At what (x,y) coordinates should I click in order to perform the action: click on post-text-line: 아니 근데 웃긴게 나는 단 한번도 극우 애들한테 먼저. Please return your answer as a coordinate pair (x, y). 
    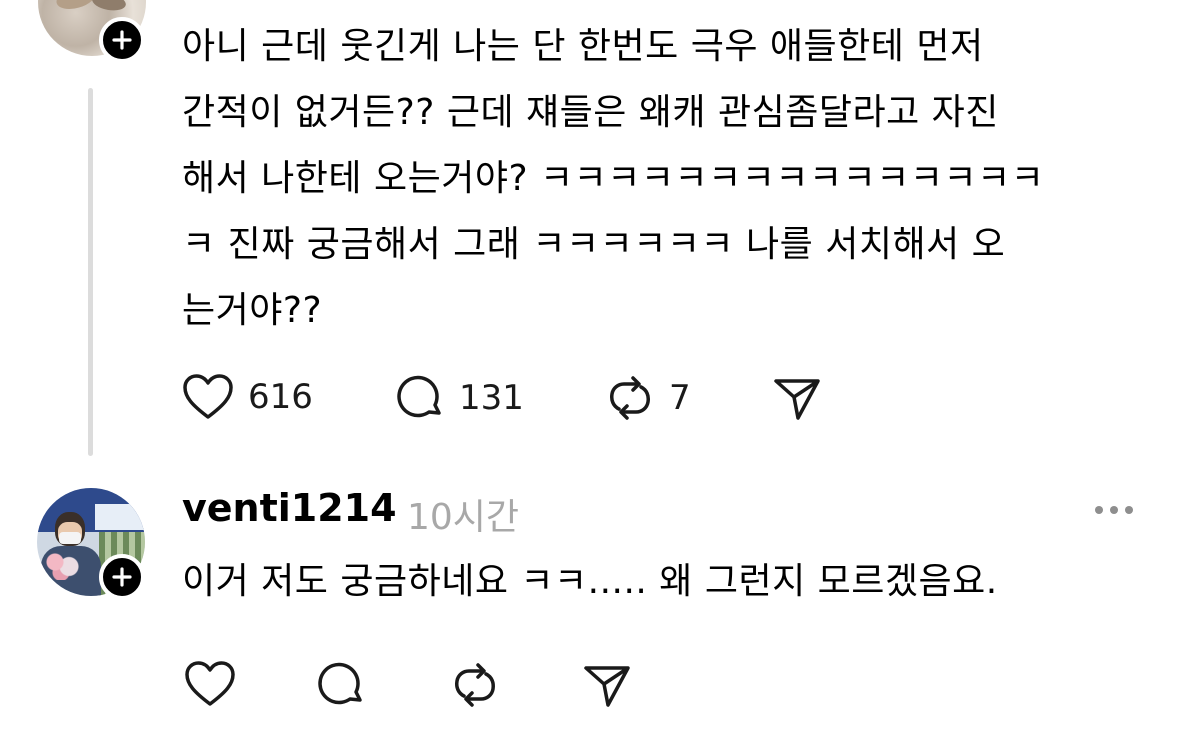
    Looking at the image, I should click on (583, 46).